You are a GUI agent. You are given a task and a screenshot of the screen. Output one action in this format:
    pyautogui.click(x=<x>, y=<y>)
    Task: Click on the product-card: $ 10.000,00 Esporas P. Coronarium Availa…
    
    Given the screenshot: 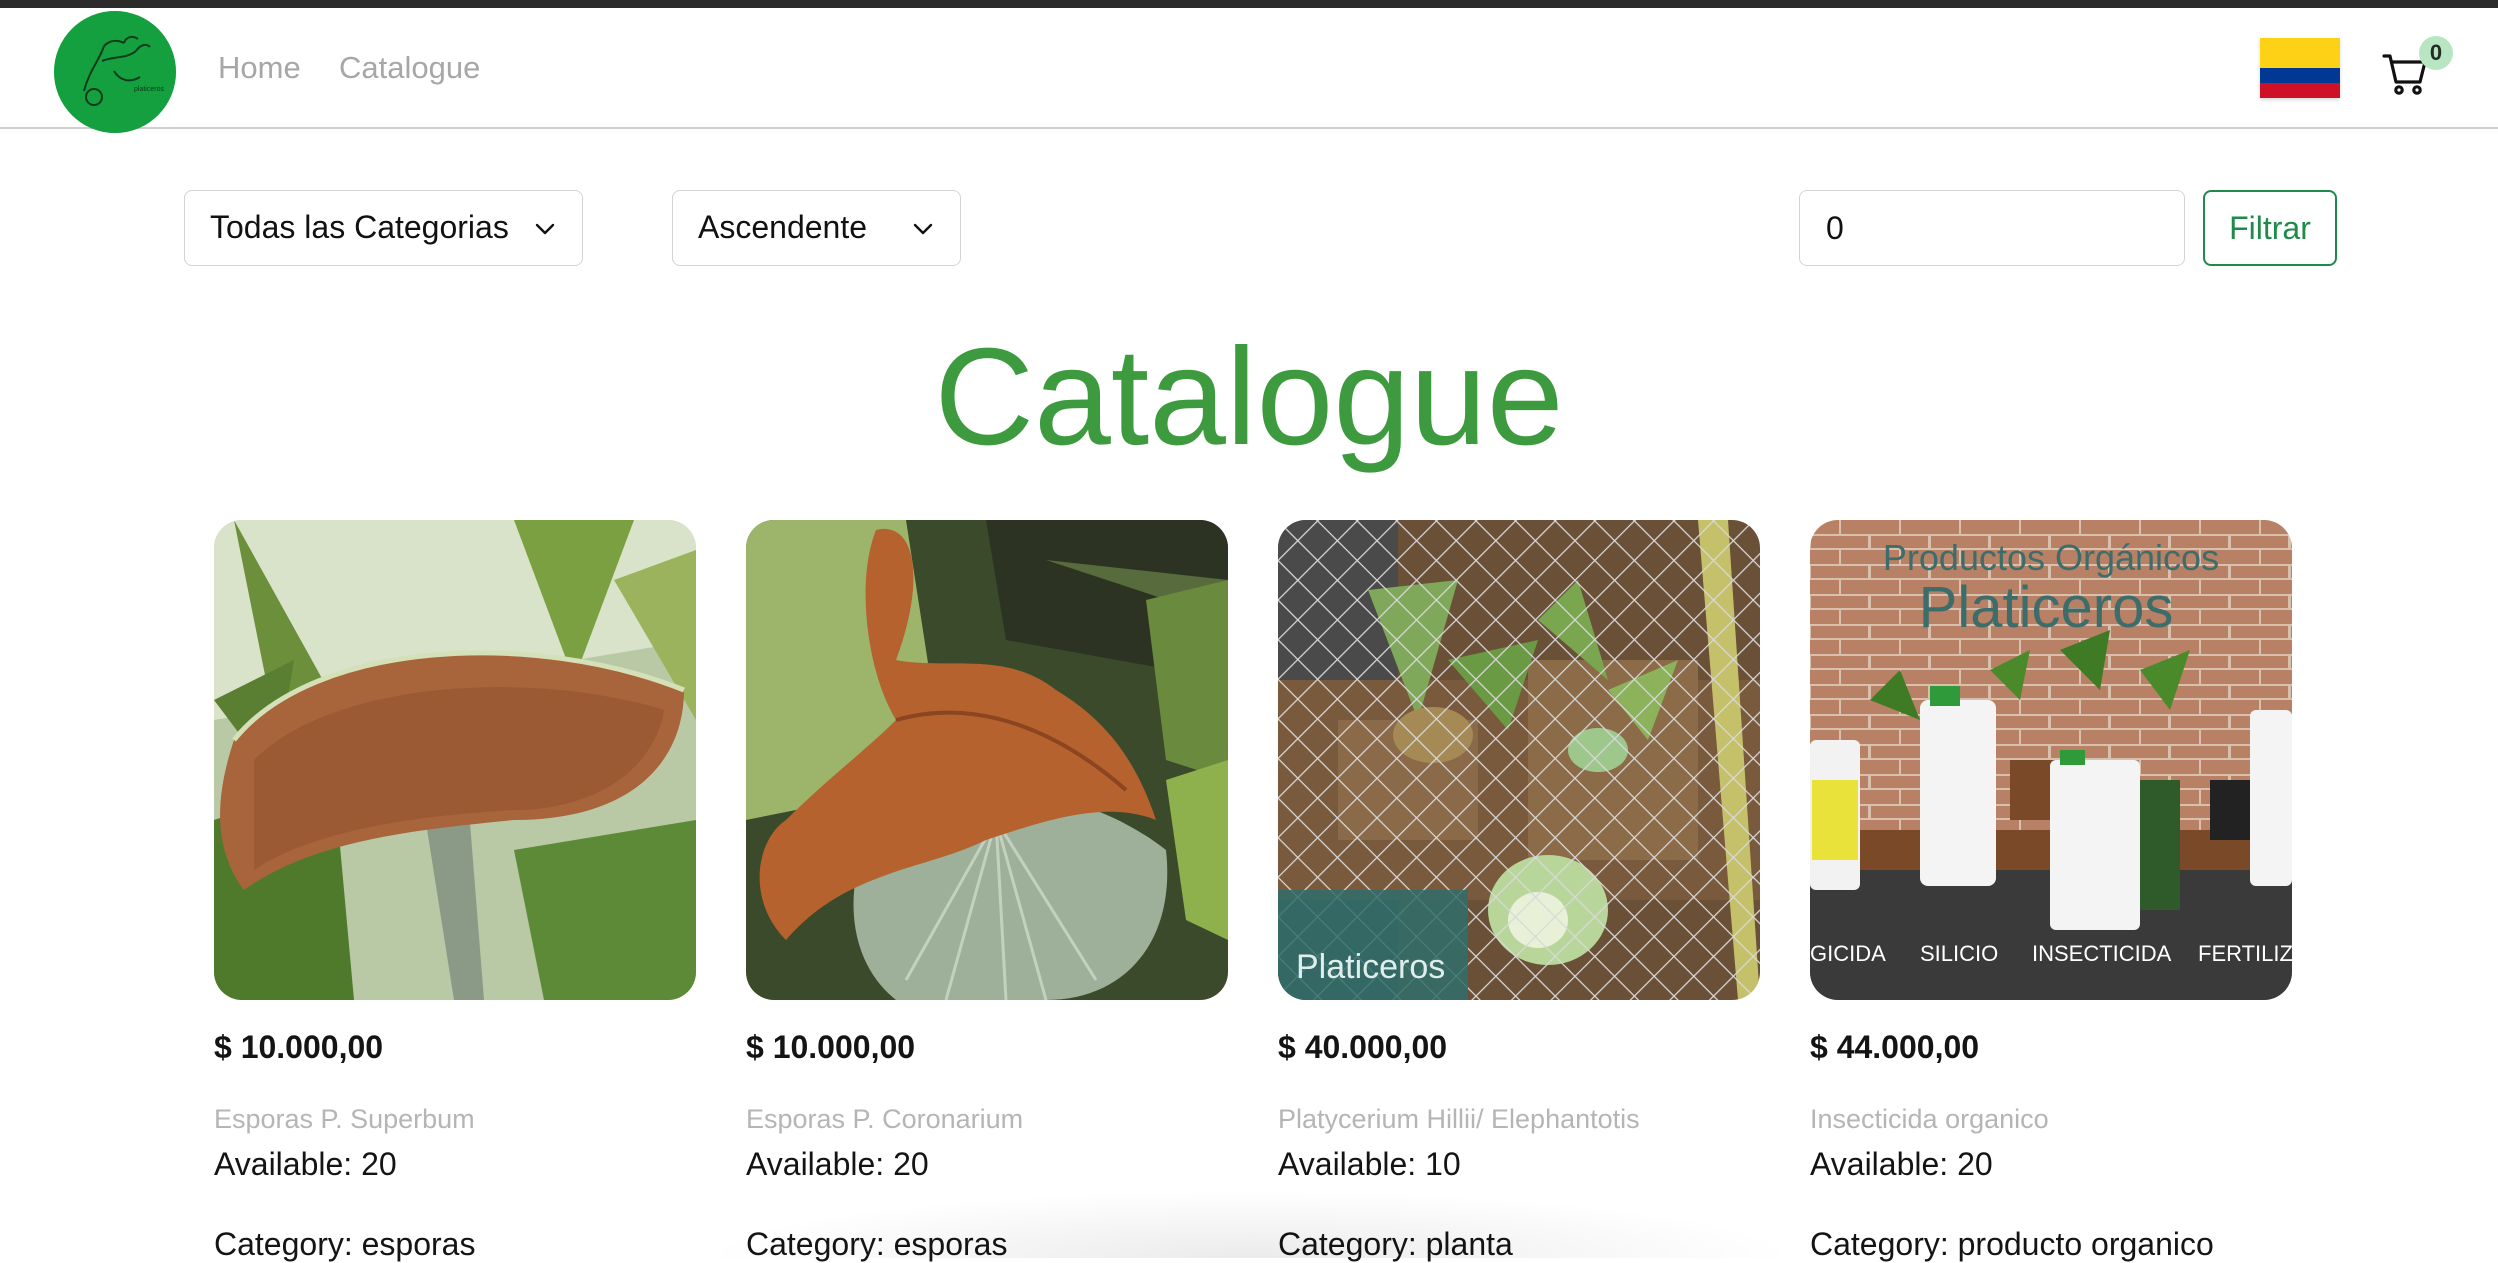 What is the action you would take?
    pyautogui.click(x=987, y=891)
    